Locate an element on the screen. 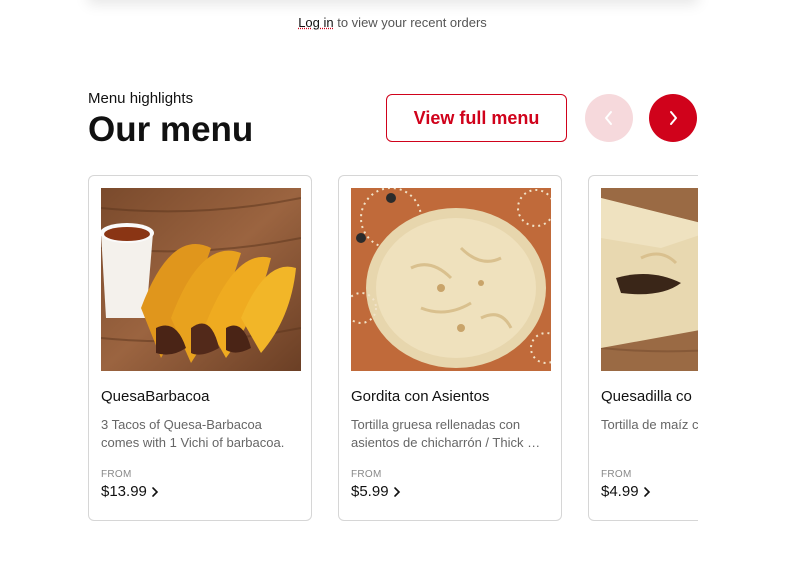  menu-item-price: $13.99 is located at coordinates (124, 491).